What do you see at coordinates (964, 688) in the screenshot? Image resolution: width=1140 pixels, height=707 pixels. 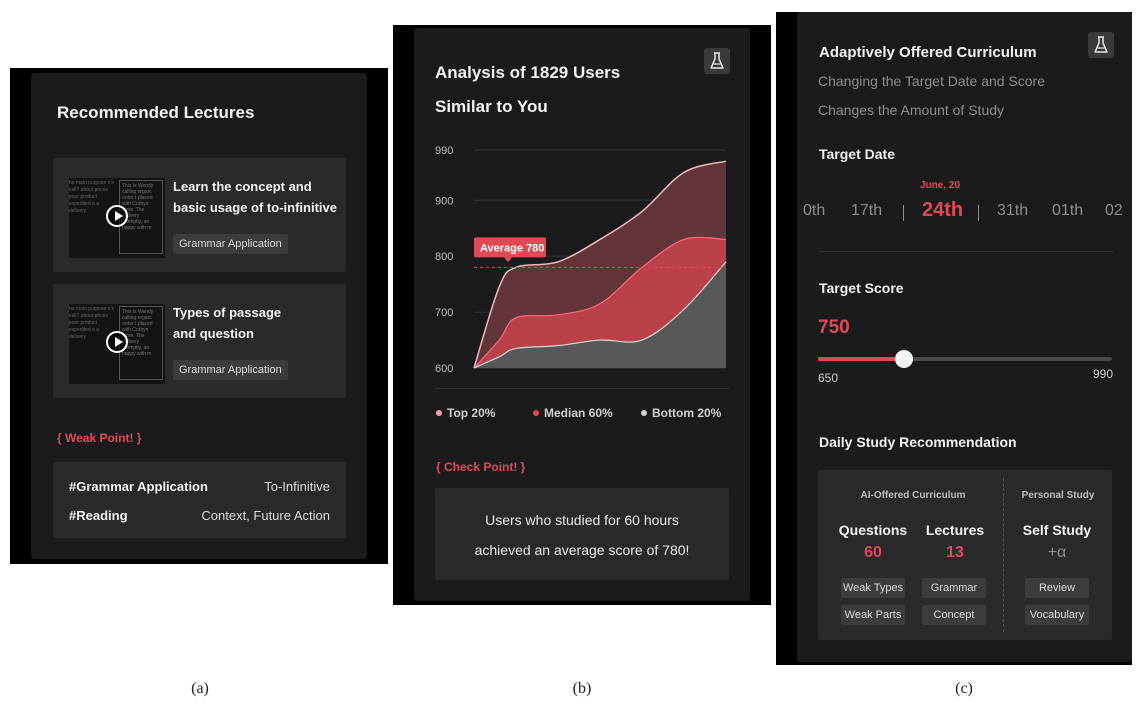 I see `caption-c: (c)` at bounding box center [964, 688].